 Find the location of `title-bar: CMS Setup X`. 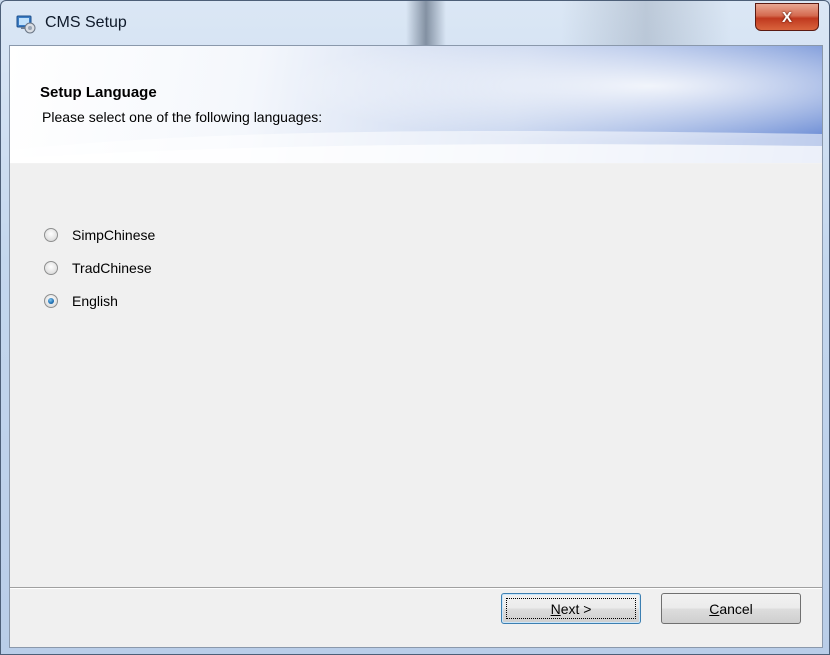

title-bar: CMS Setup X is located at coordinates (415, 23).